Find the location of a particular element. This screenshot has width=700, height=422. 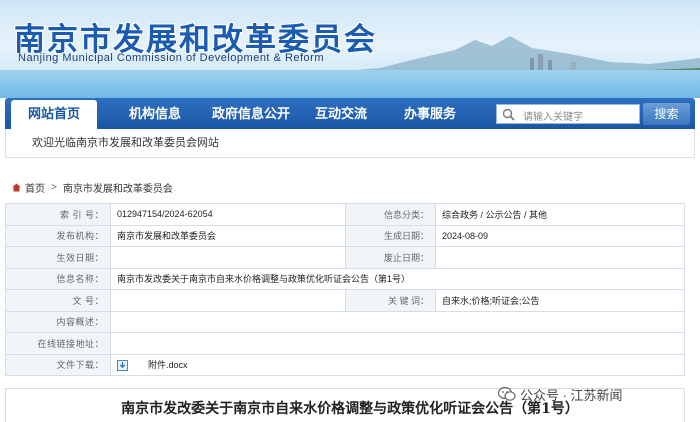

keyword-value: 自来水;价格;听证会;公告 is located at coordinates (560, 300).